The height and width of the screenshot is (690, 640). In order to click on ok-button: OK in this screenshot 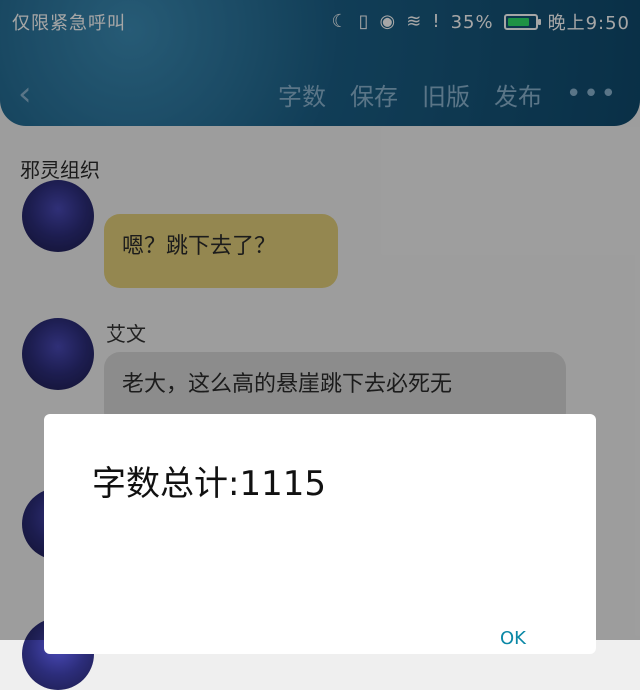, I will do `click(513, 638)`.